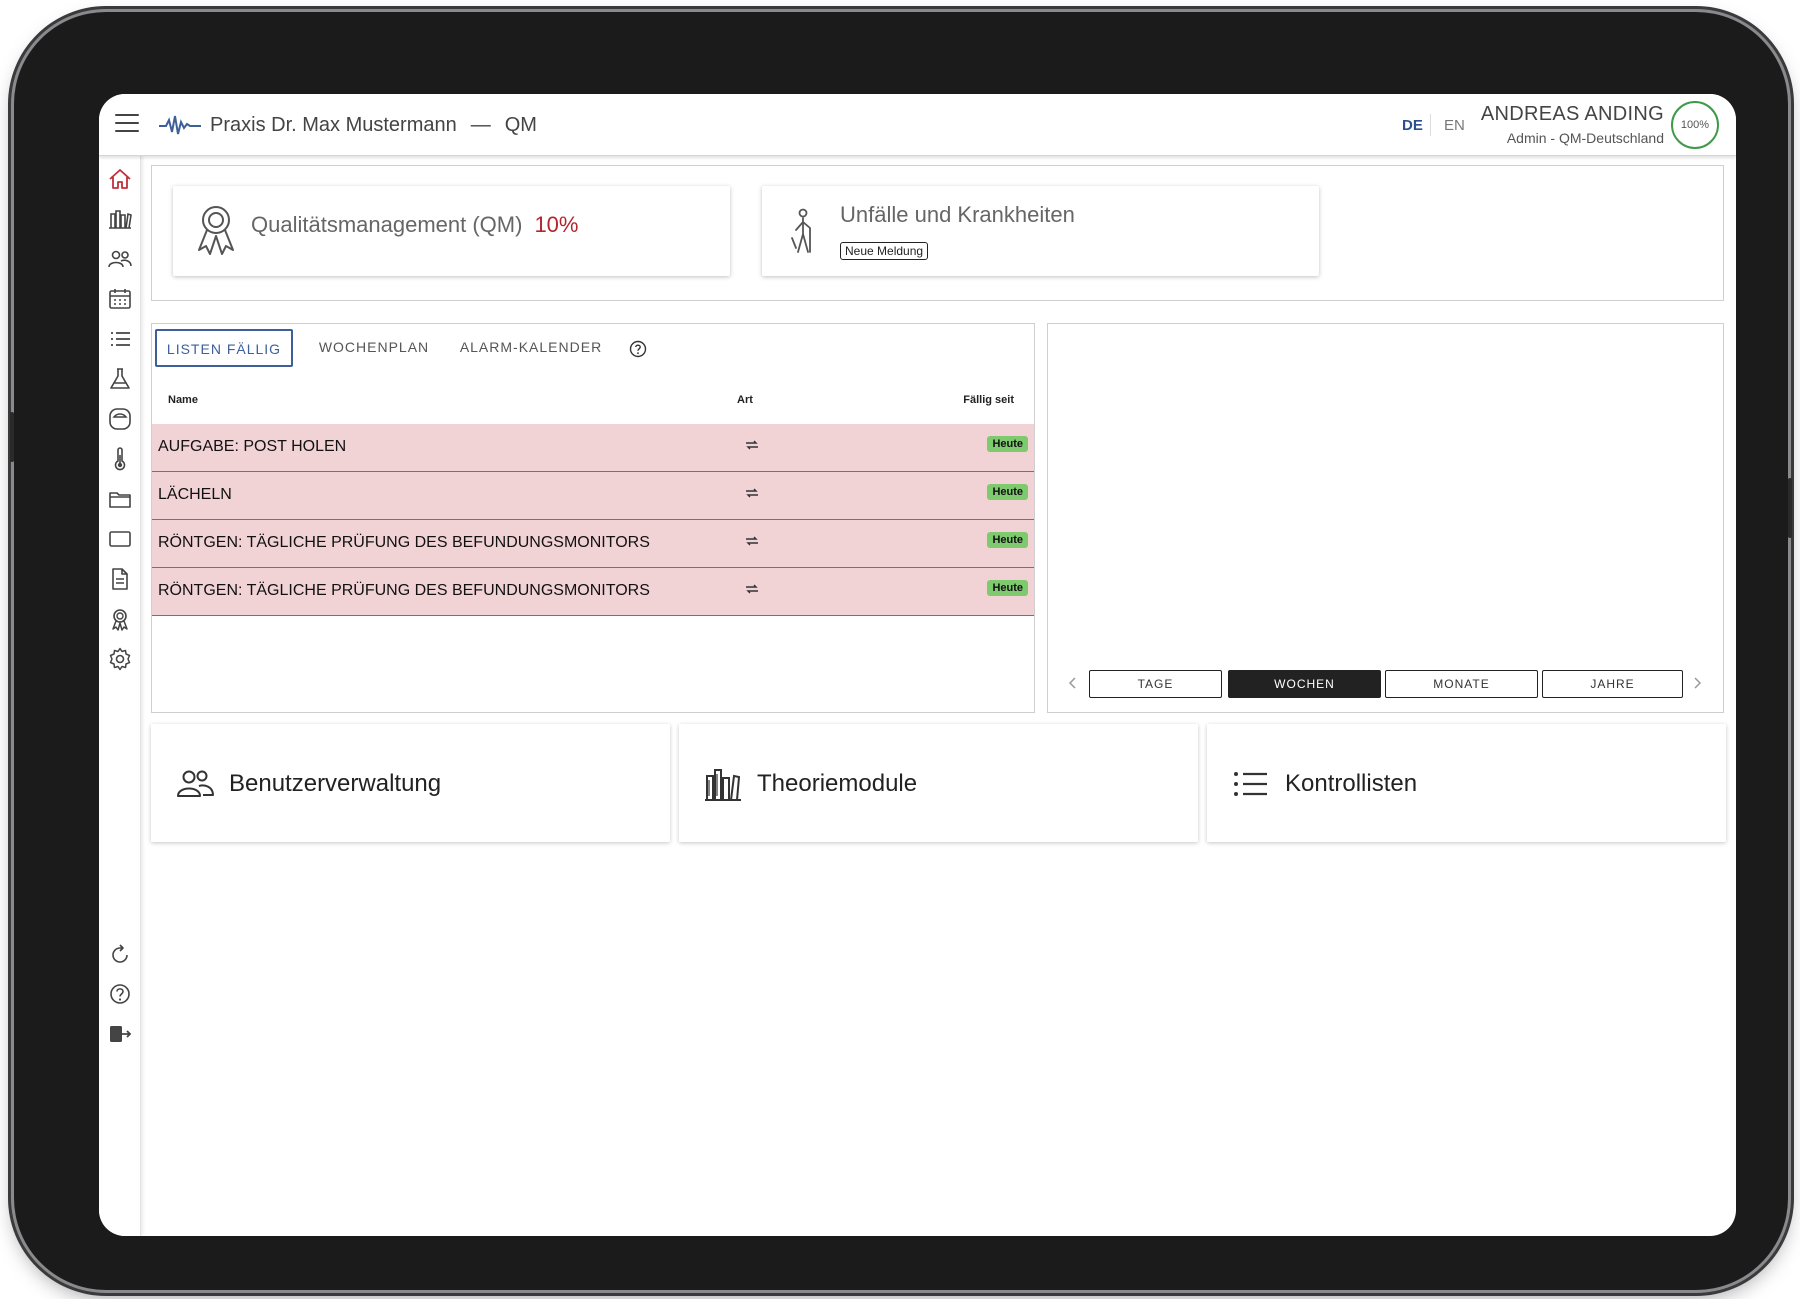 This screenshot has height=1299, width=1800. I want to click on chevron-right-icon, so click(1697, 683).